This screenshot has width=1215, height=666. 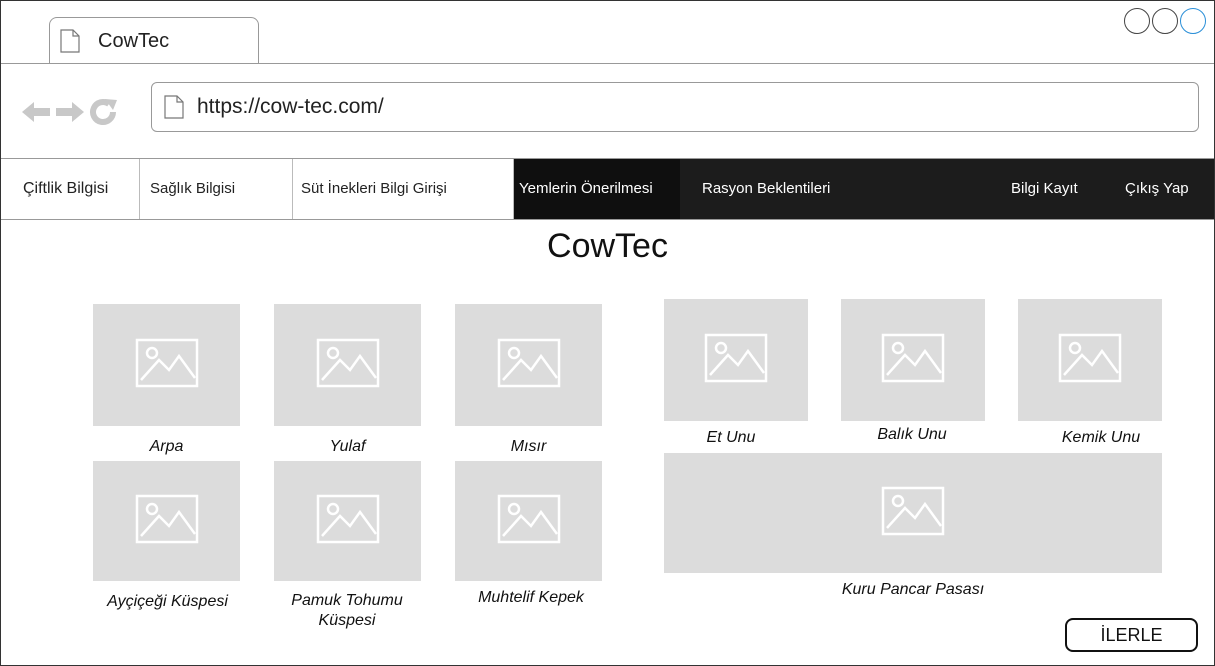 I want to click on feed-image-arpa, so click(x=166, y=365).